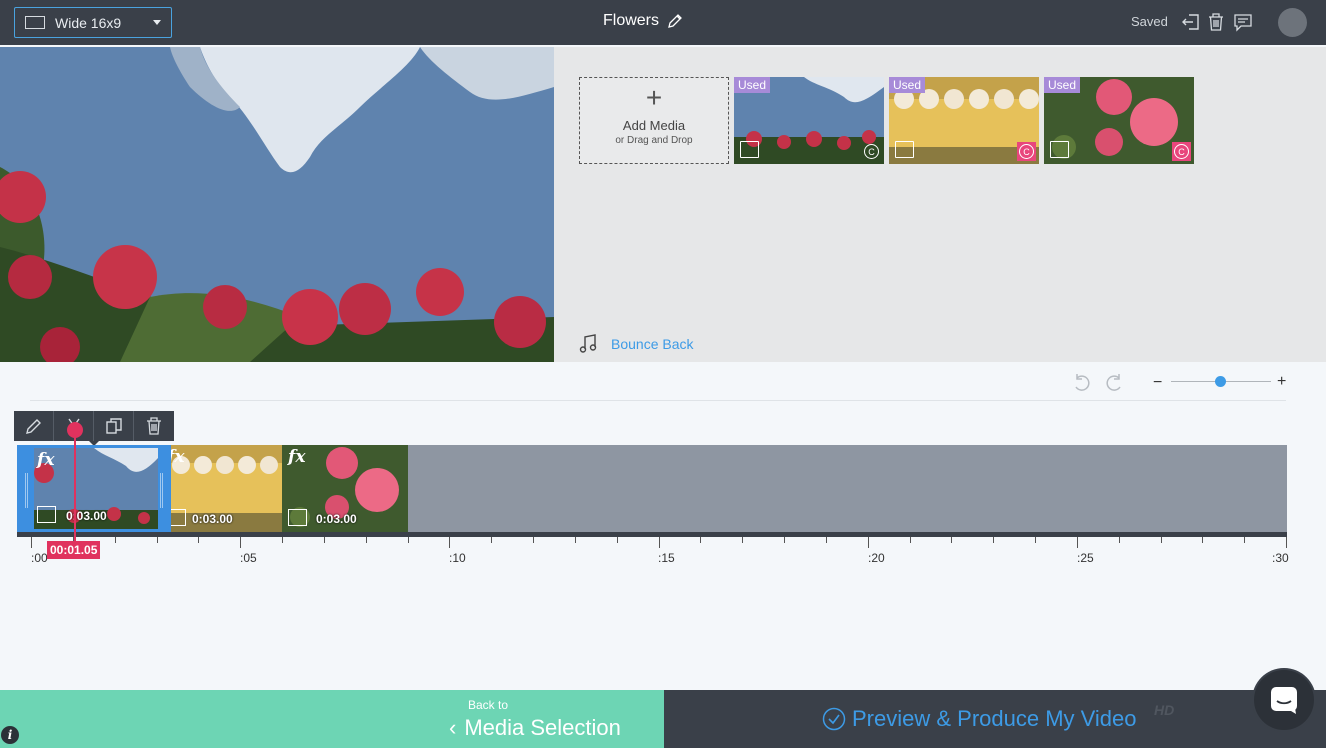  What do you see at coordinates (488, 705) in the screenshot?
I see `back-small-label: Back to` at bounding box center [488, 705].